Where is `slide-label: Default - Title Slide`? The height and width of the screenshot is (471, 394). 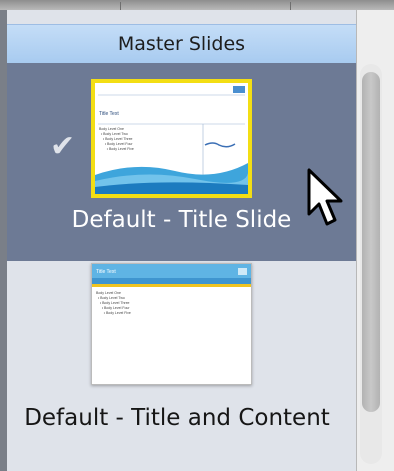 slide-label: Default - Title Slide is located at coordinates (181, 220).